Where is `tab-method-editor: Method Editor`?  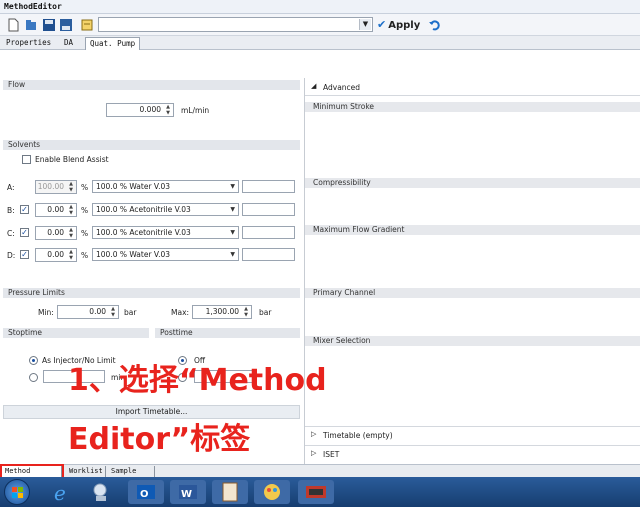
tab-method-editor: Method Editor is located at coordinates (32, 475).